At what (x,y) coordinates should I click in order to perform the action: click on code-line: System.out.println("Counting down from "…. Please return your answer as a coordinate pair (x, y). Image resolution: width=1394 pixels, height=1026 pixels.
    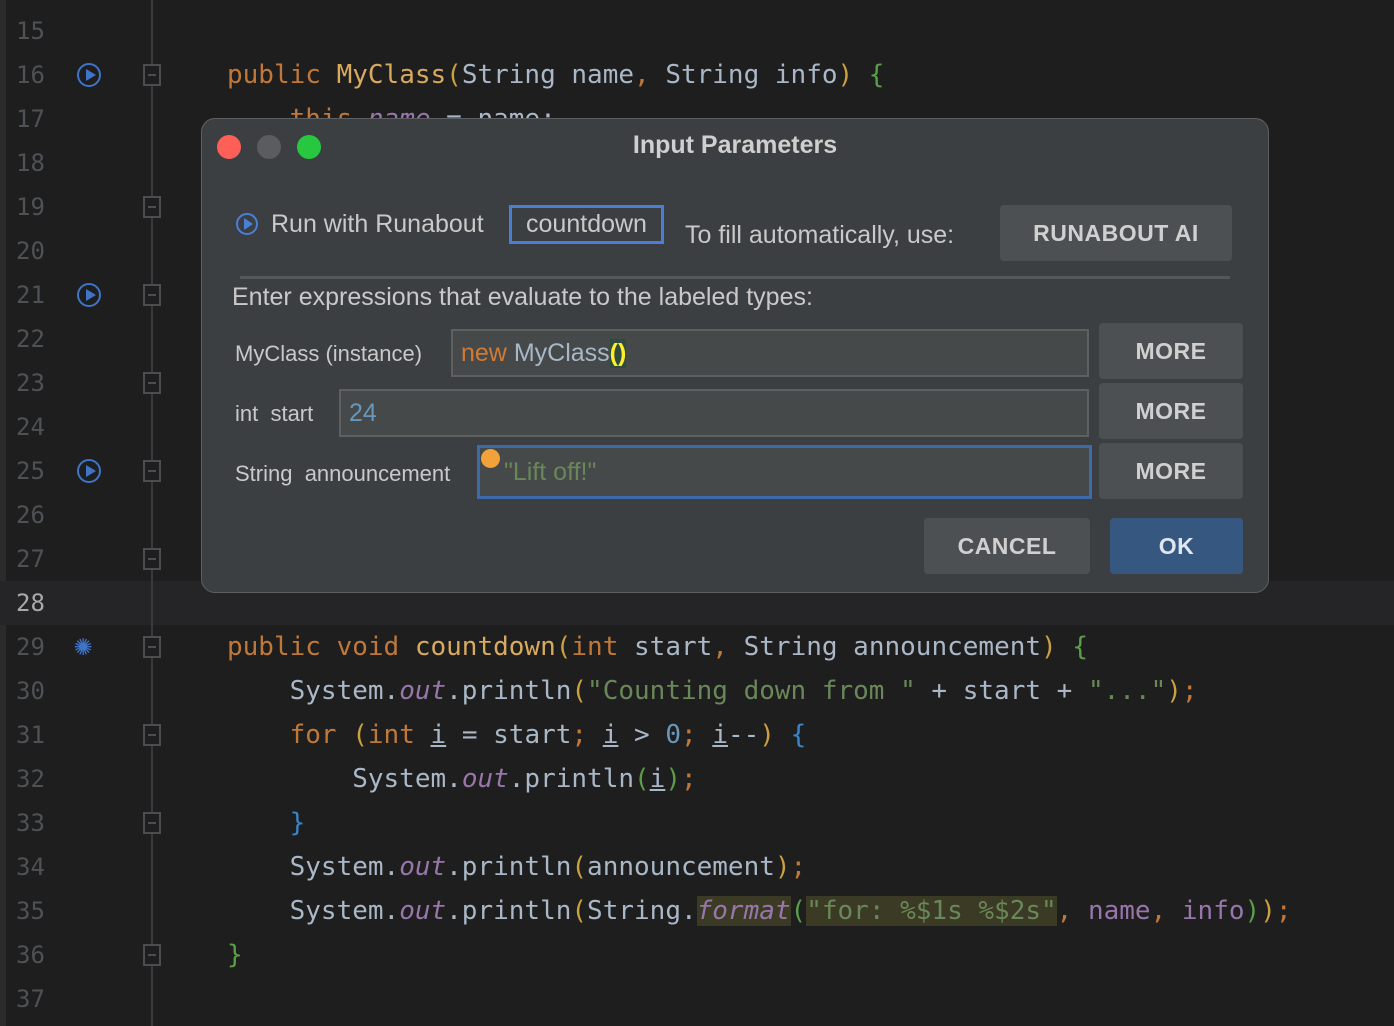
    Looking at the image, I should click on (712, 691).